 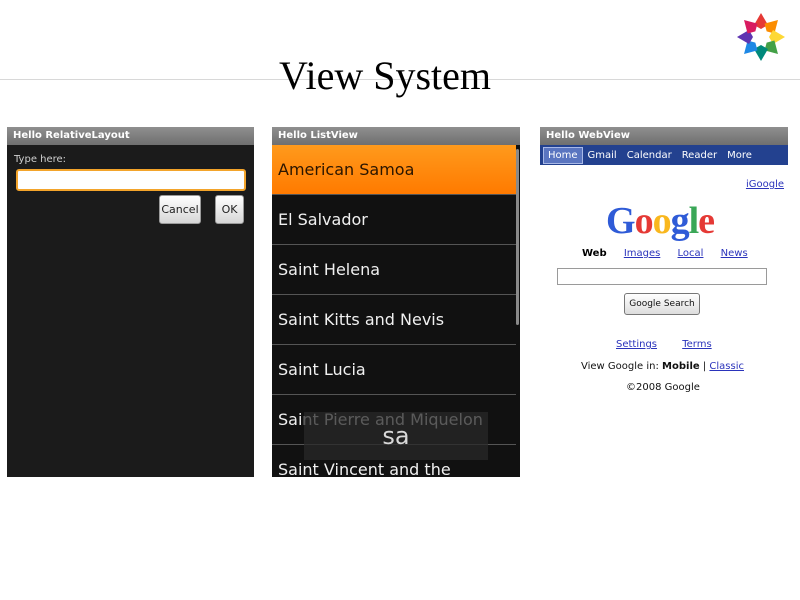 I want to click on nav-gmail: Gmail, so click(x=602, y=155).